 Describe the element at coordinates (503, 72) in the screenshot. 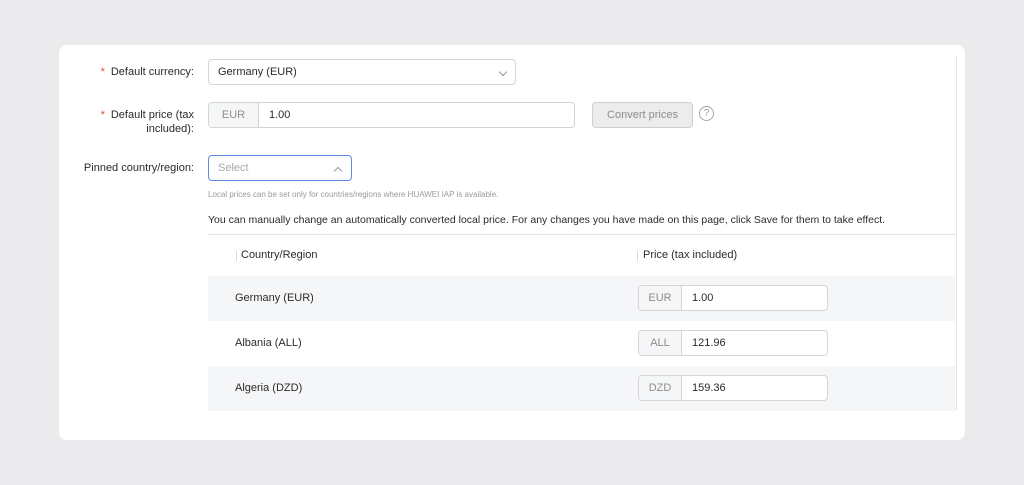

I see `chevron-down-icon` at that location.